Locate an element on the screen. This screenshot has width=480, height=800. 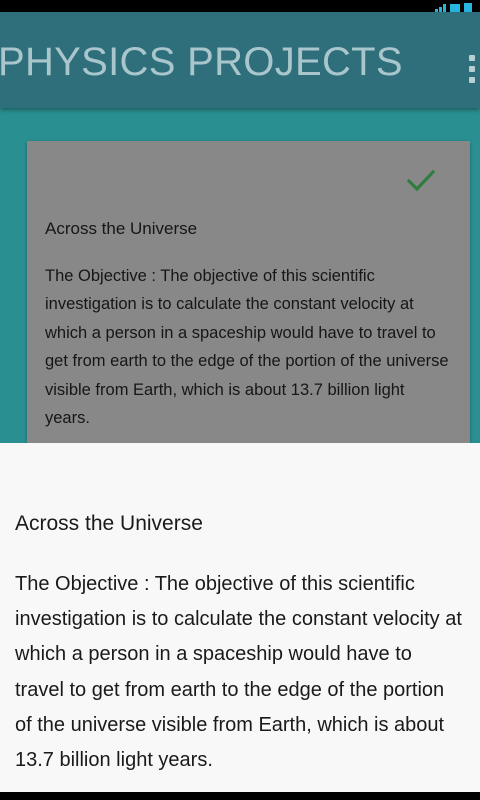
page-title: PHYSICS PROJECTS is located at coordinates (201, 62).